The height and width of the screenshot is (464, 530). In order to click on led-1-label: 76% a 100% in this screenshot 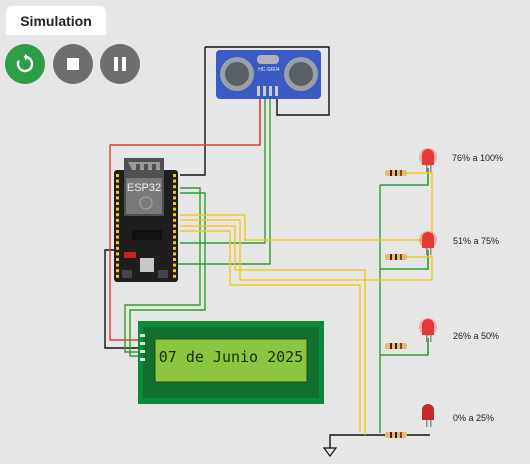, I will do `click(477, 158)`.